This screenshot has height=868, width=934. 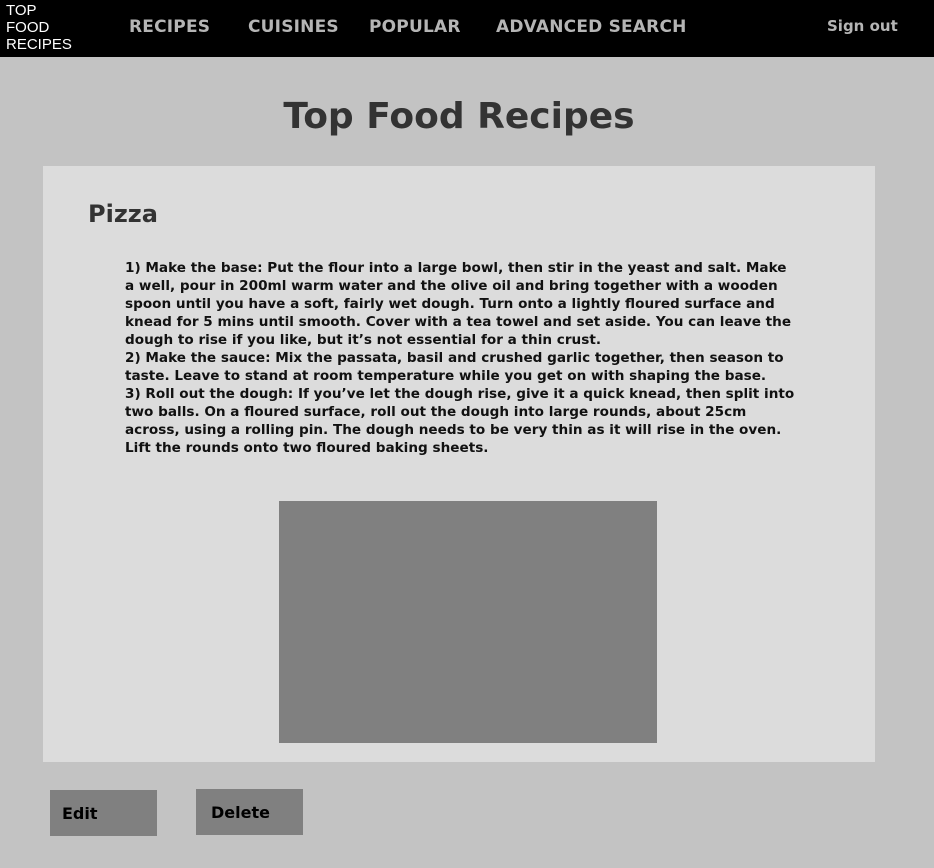 I want to click on nav-recipes: RECIPES, so click(x=169, y=27).